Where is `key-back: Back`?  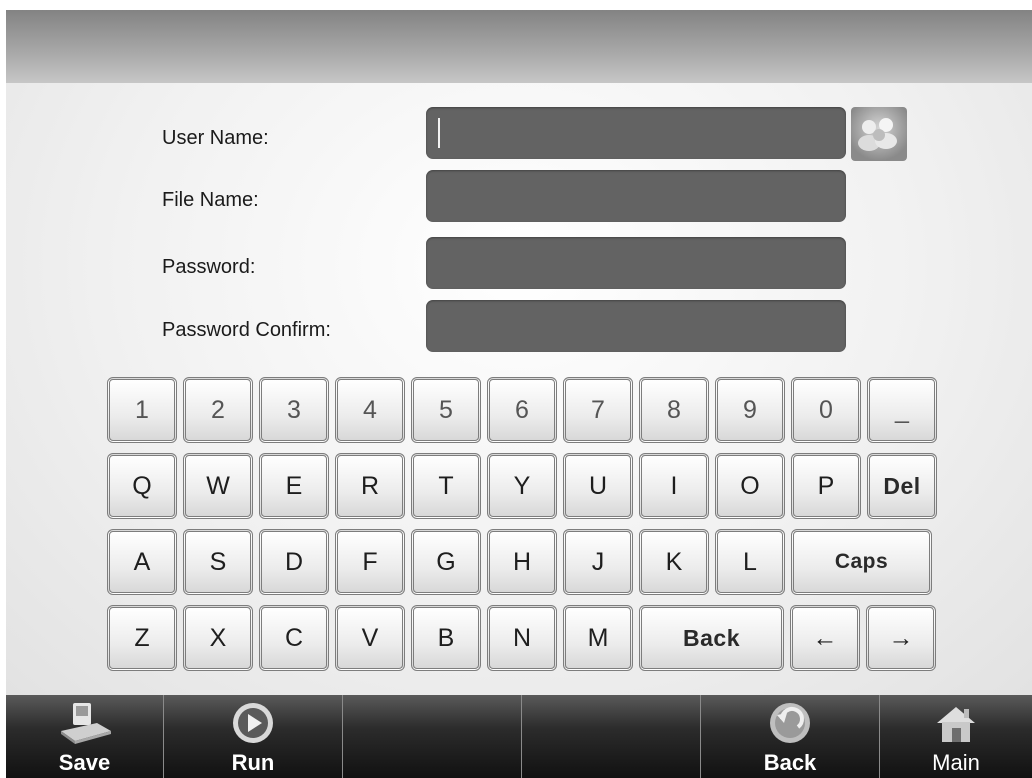 key-back: Back is located at coordinates (711, 638).